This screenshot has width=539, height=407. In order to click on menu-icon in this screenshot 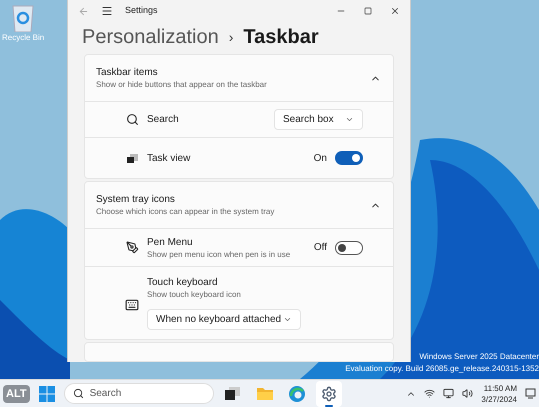, I will do `click(107, 11)`.